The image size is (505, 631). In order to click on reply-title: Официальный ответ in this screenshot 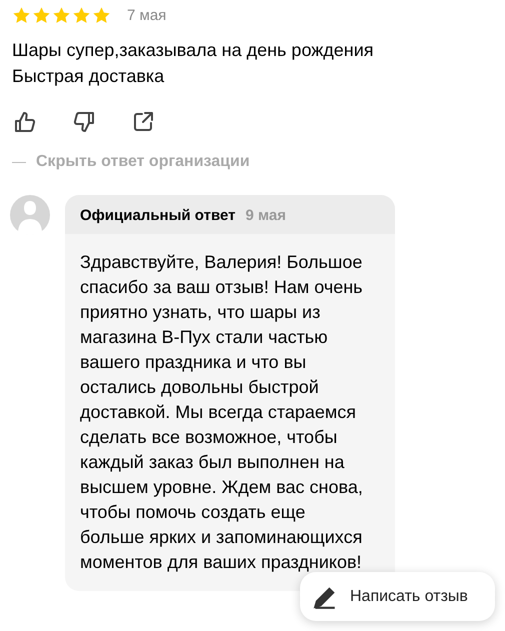, I will do `click(158, 215)`.